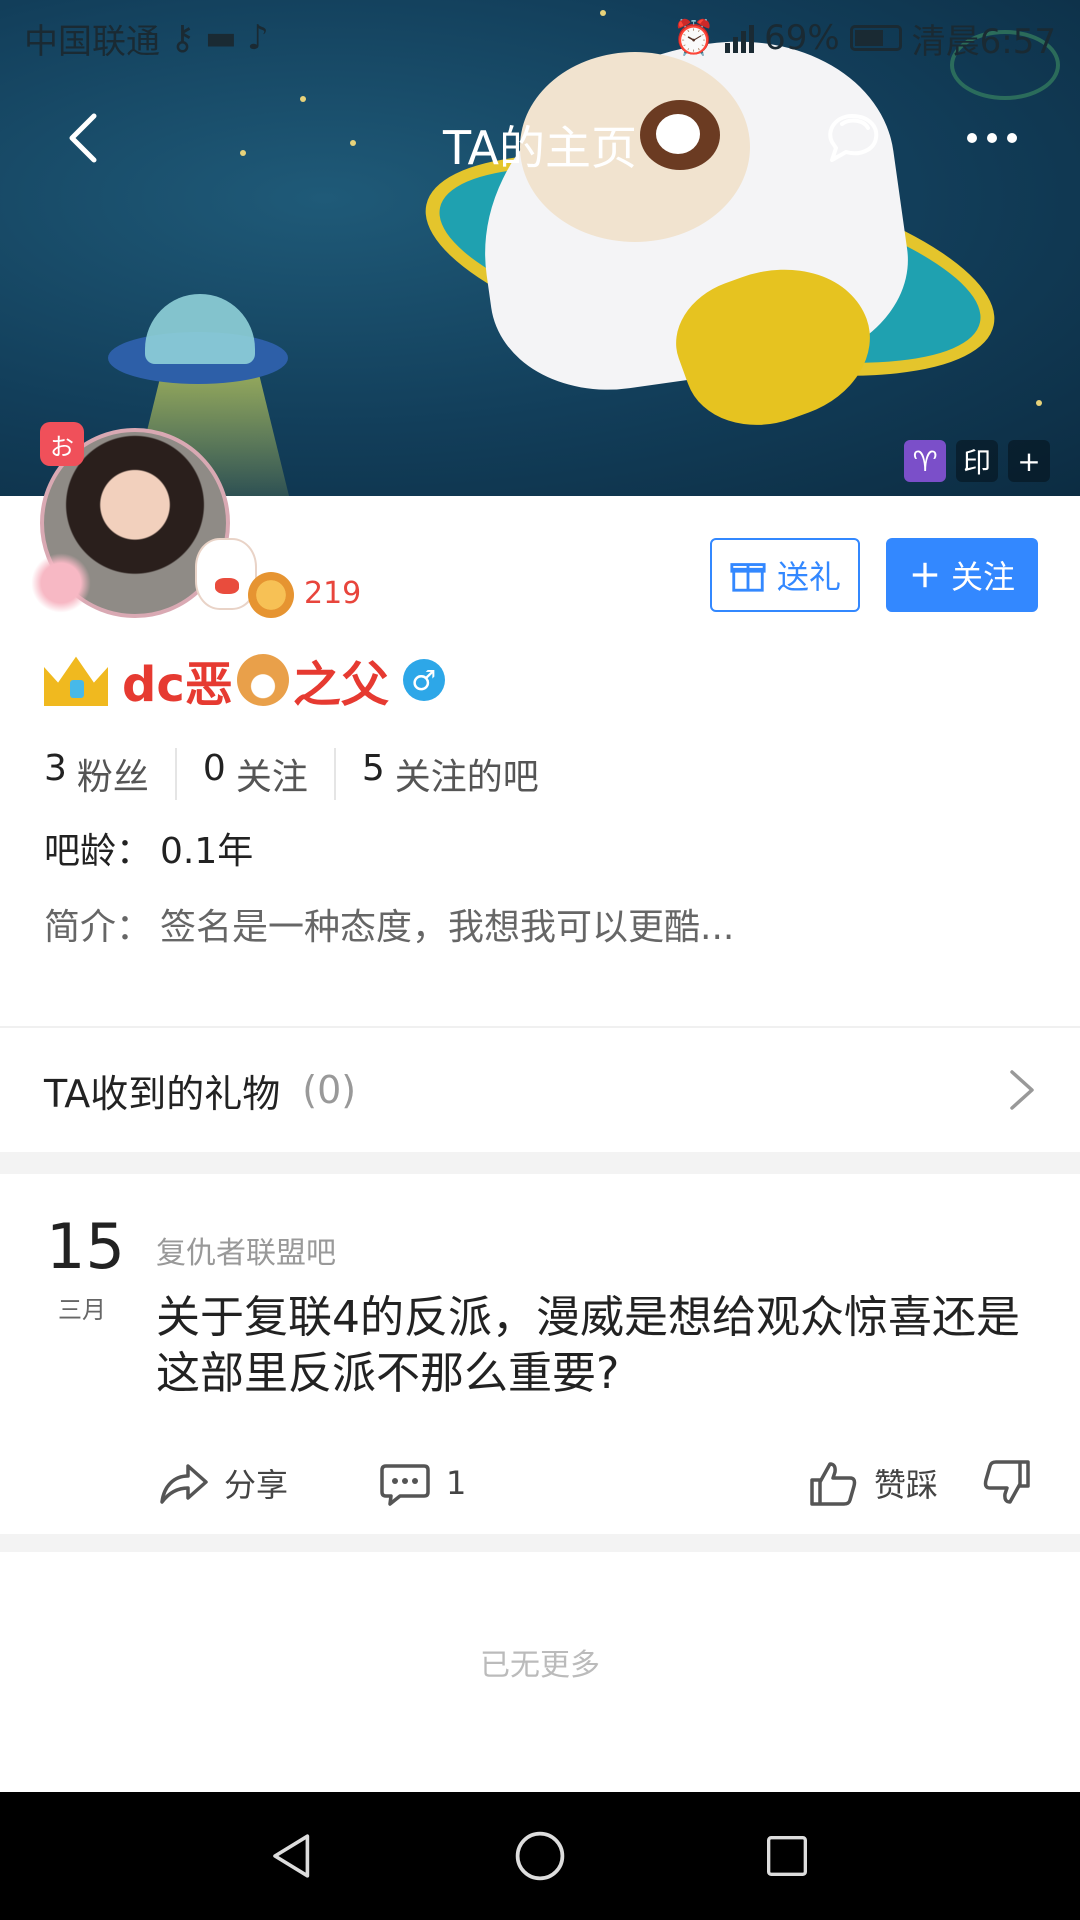 This screenshot has width=1080, height=1920. What do you see at coordinates (983, 41) in the screenshot?
I see `clock: 清晨6:57` at bounding box center [983, 41].